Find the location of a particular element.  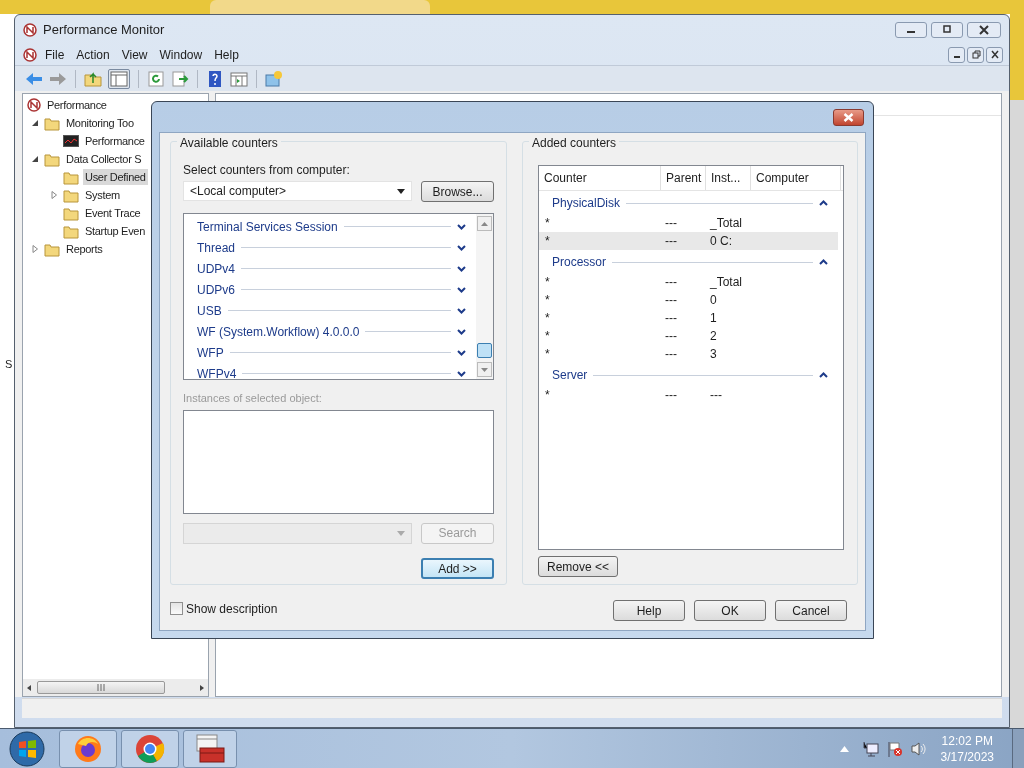

counter-row: * --- --- is located at coordinates (688, 395).